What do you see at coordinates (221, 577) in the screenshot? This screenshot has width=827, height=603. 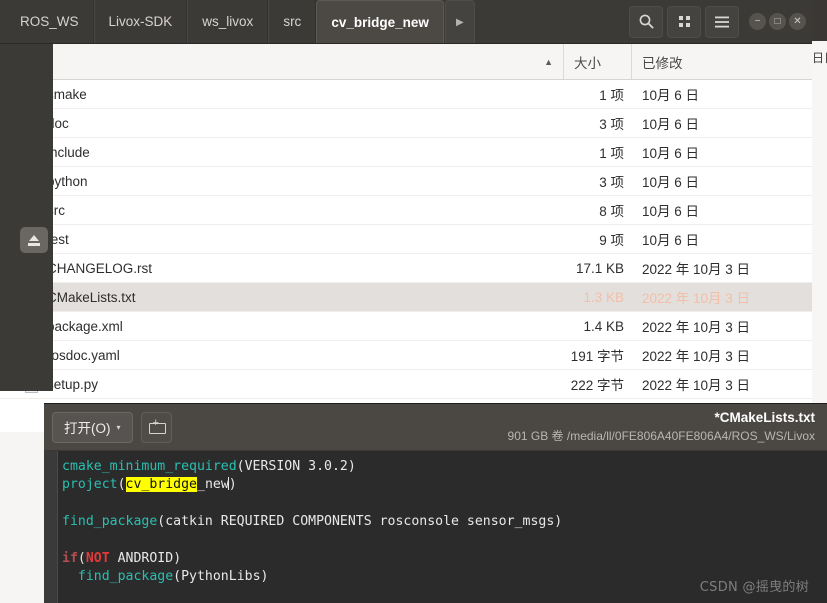 I see `code-token-line7-rest: (PythonLibs)` at bounding box center [221, 577].